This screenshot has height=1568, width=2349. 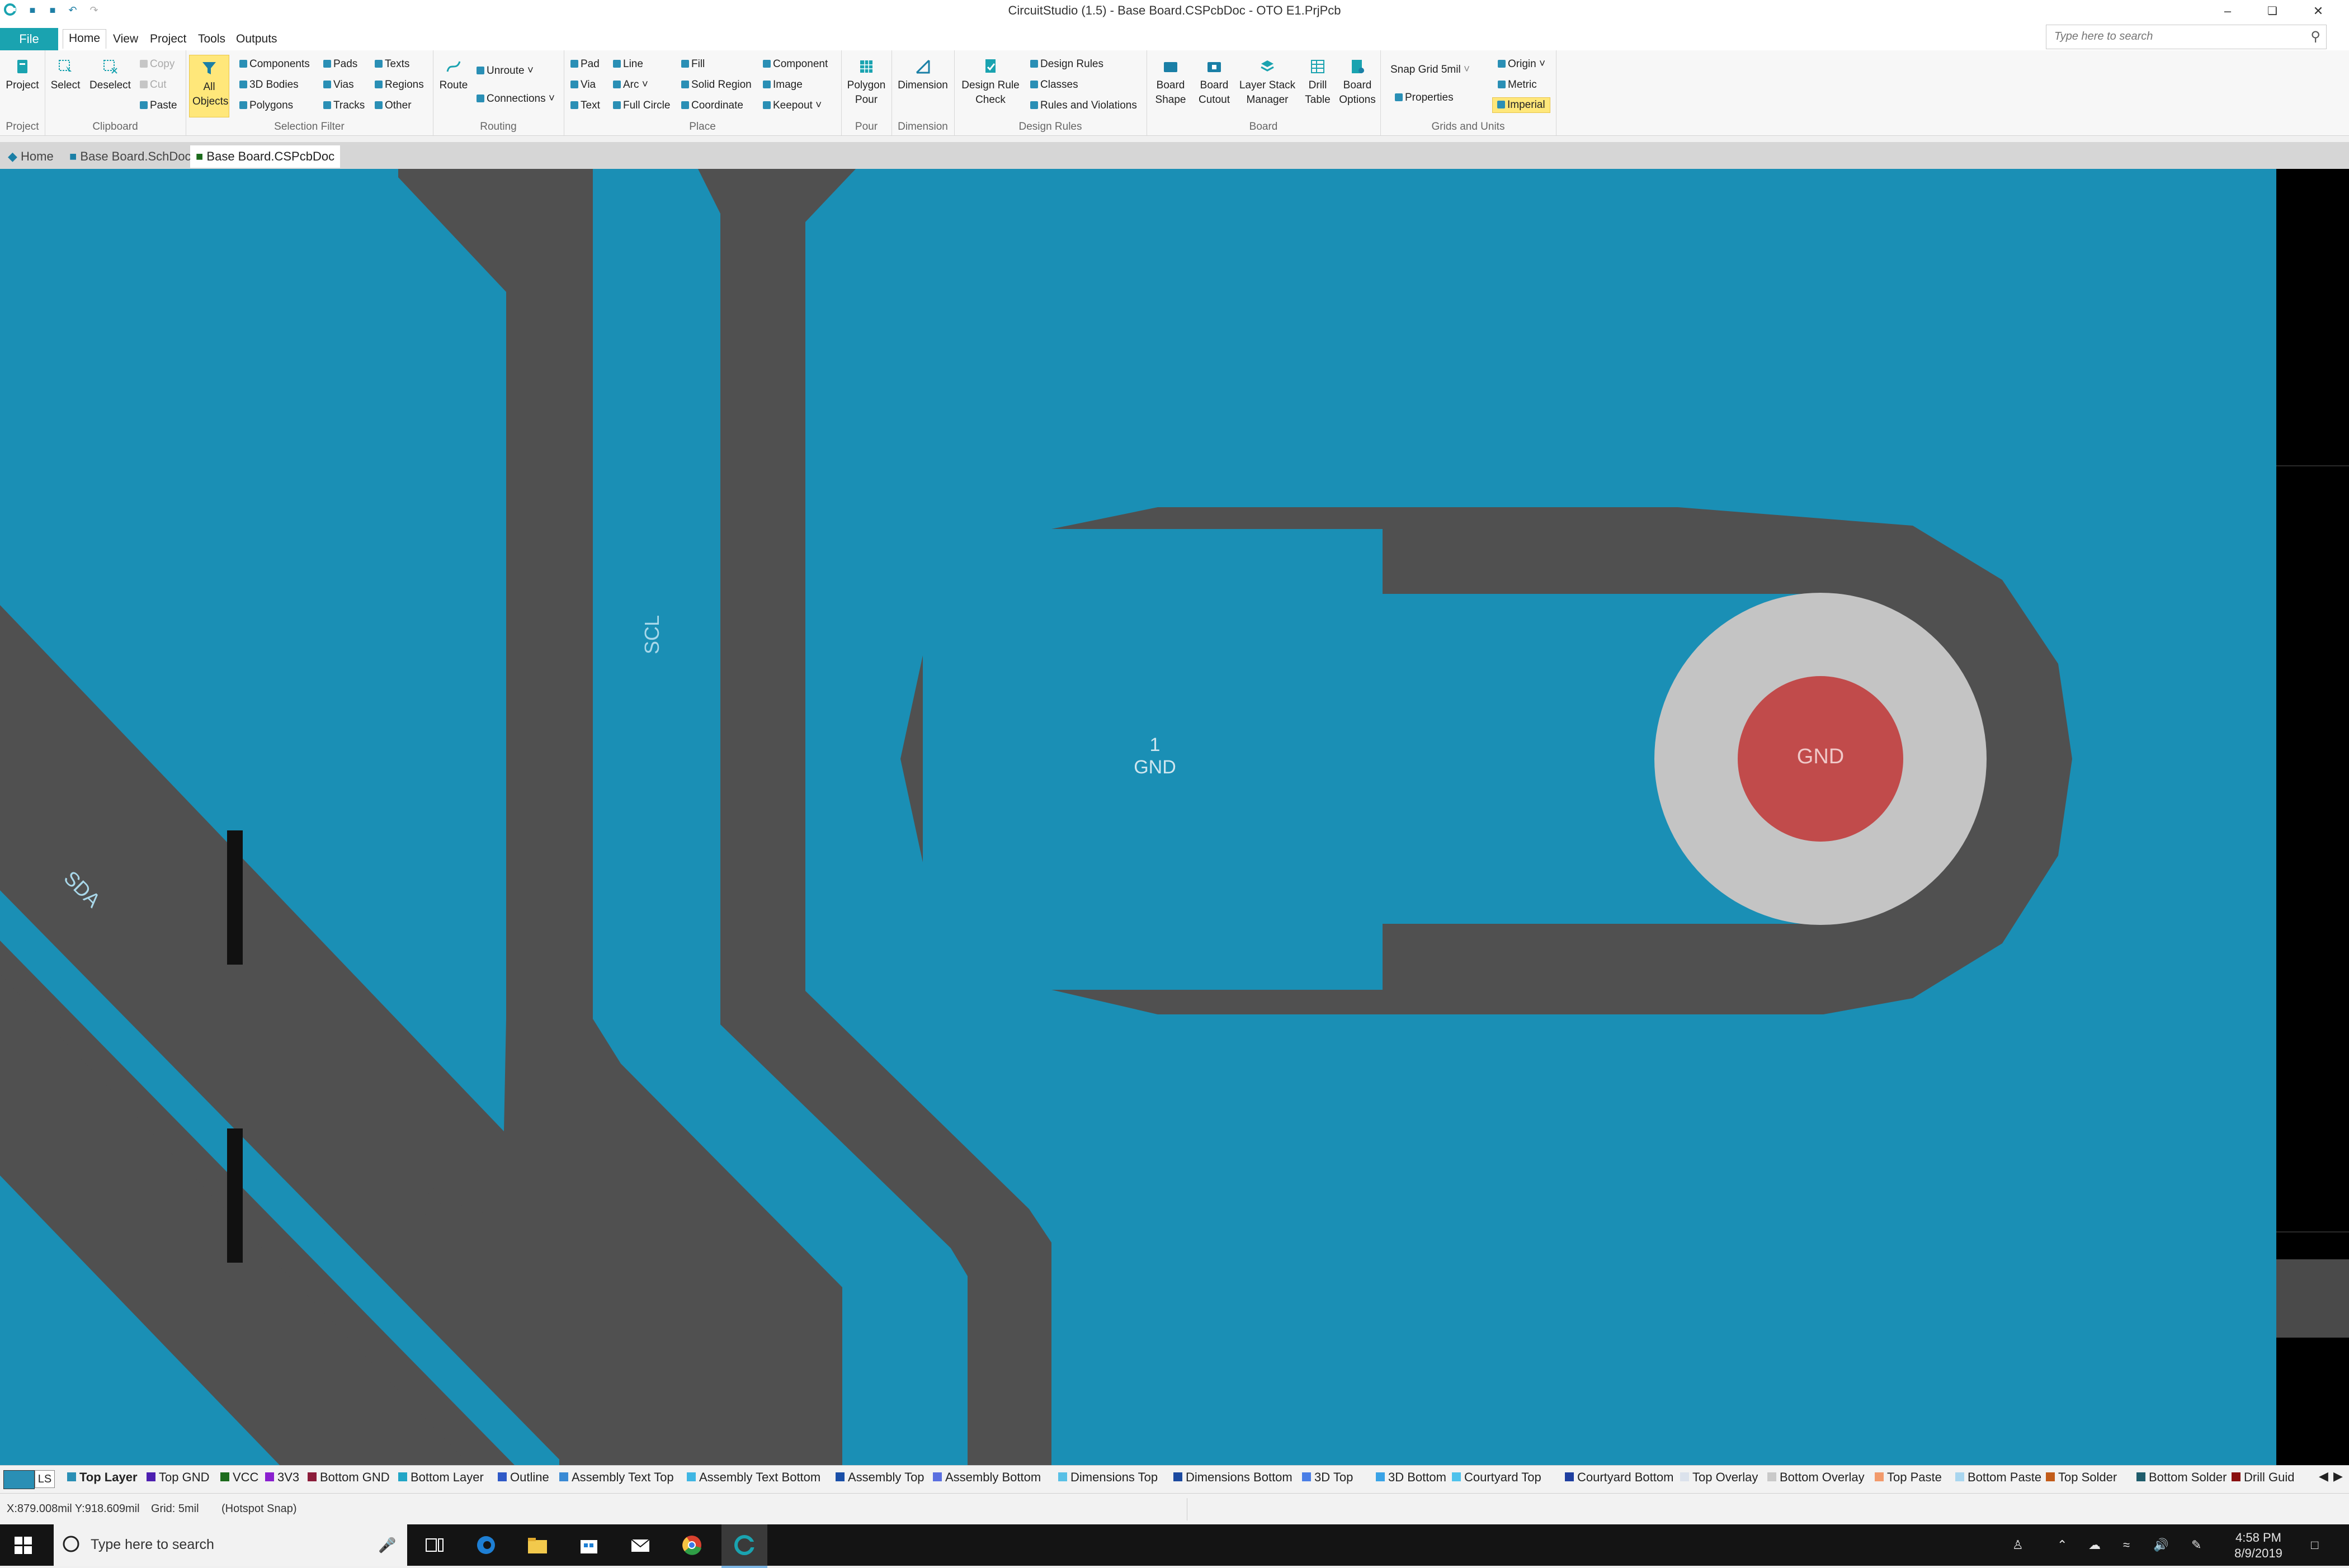 I want to click on place-keepout: Keepout ˅, so click(x=792, y=106).